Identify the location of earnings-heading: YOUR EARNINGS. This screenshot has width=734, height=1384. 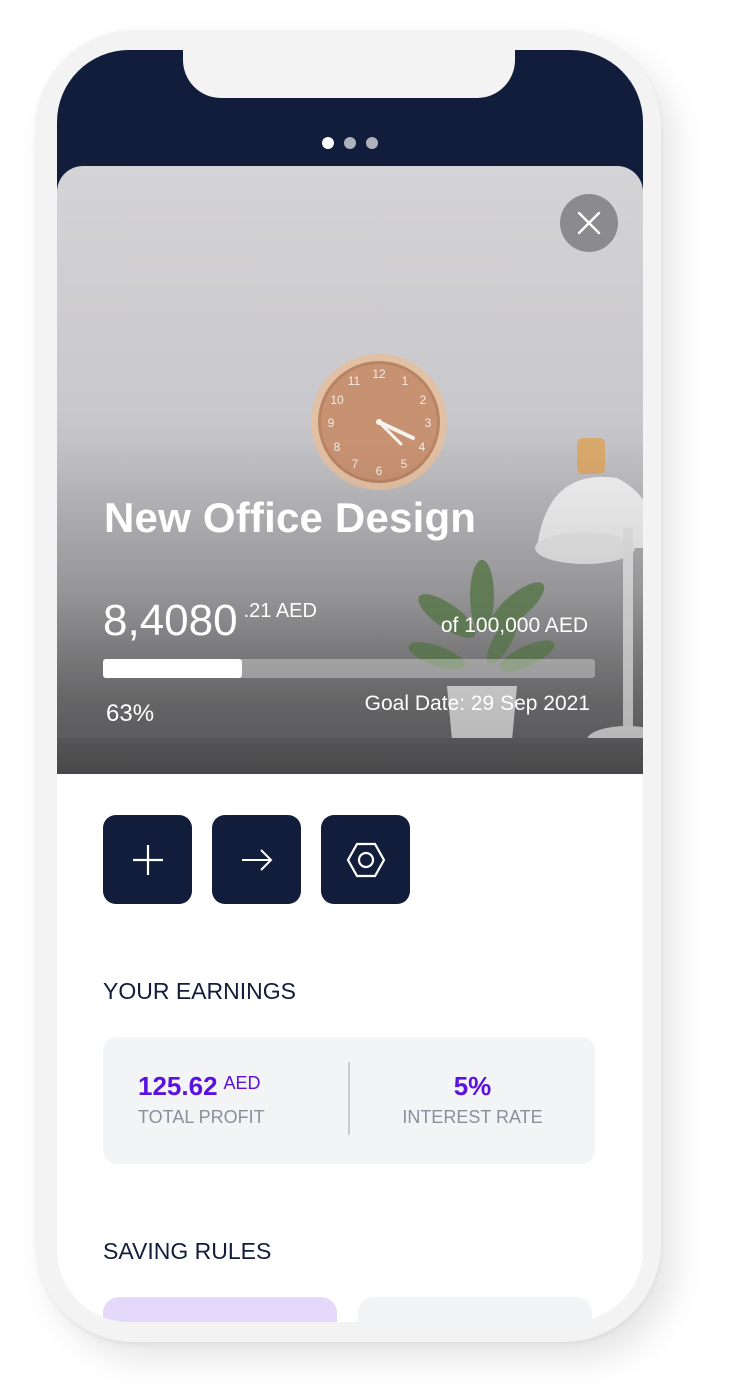
(199, 991).